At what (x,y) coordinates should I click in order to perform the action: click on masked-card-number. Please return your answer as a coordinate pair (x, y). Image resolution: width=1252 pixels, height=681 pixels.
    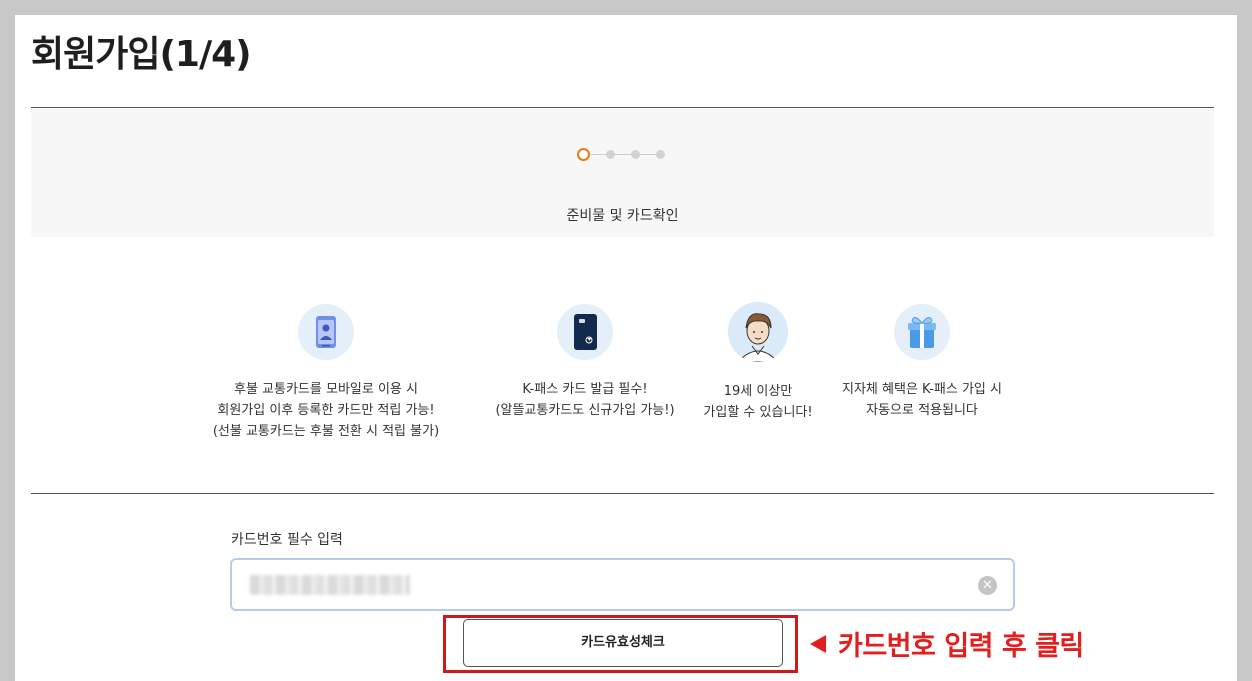
    Looking at the image, I should click on (330, 585).